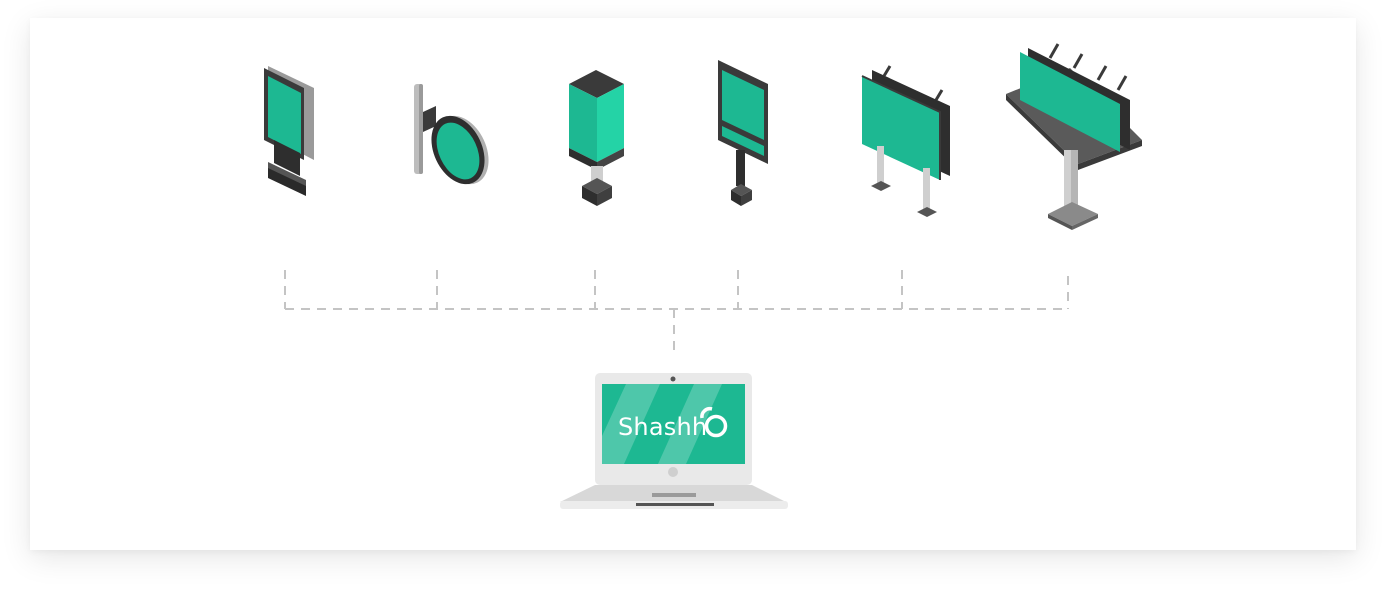  I want to click on tower-billboard-icon, so click(1074, 136).